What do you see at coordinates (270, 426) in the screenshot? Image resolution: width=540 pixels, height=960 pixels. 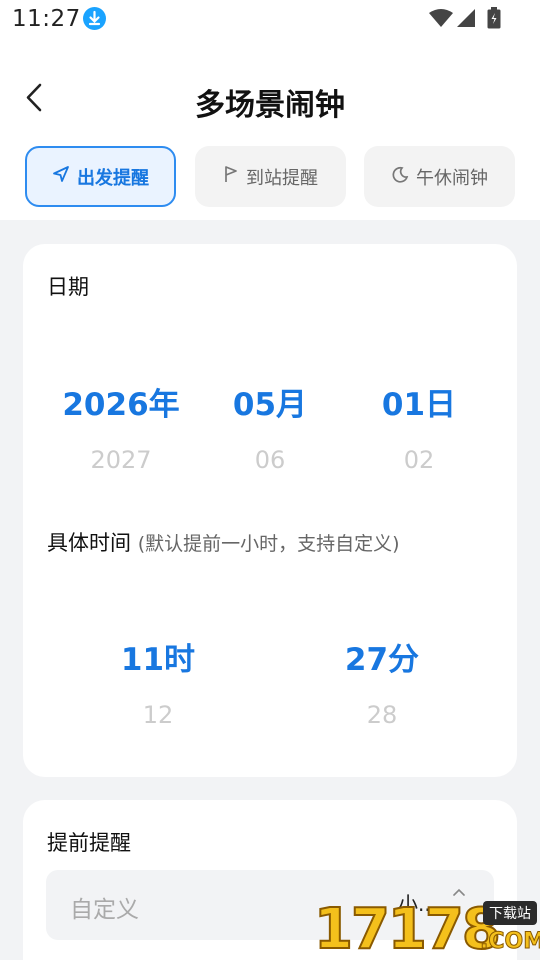 I see `month-picker: 05月 06` at bounding box center [270, 426].